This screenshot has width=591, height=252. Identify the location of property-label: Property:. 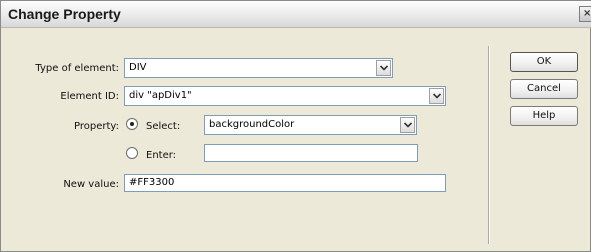
(96, 126).